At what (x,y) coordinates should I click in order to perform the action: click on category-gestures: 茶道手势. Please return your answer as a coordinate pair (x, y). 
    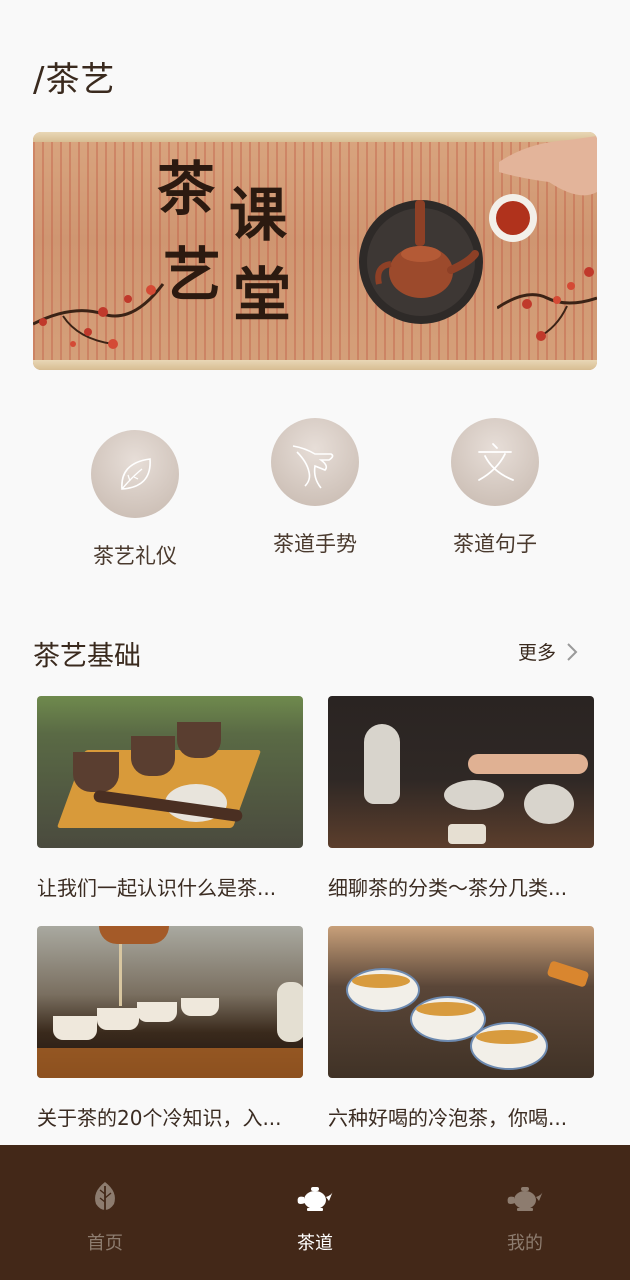
    Looking at the image, I should click on (315, 488).